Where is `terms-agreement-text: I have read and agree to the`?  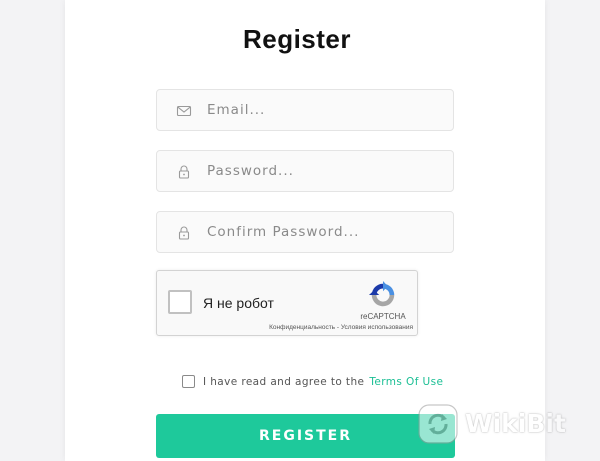
terms-agreement-text: I have read and agree to the is located at coordinates (284, 381).